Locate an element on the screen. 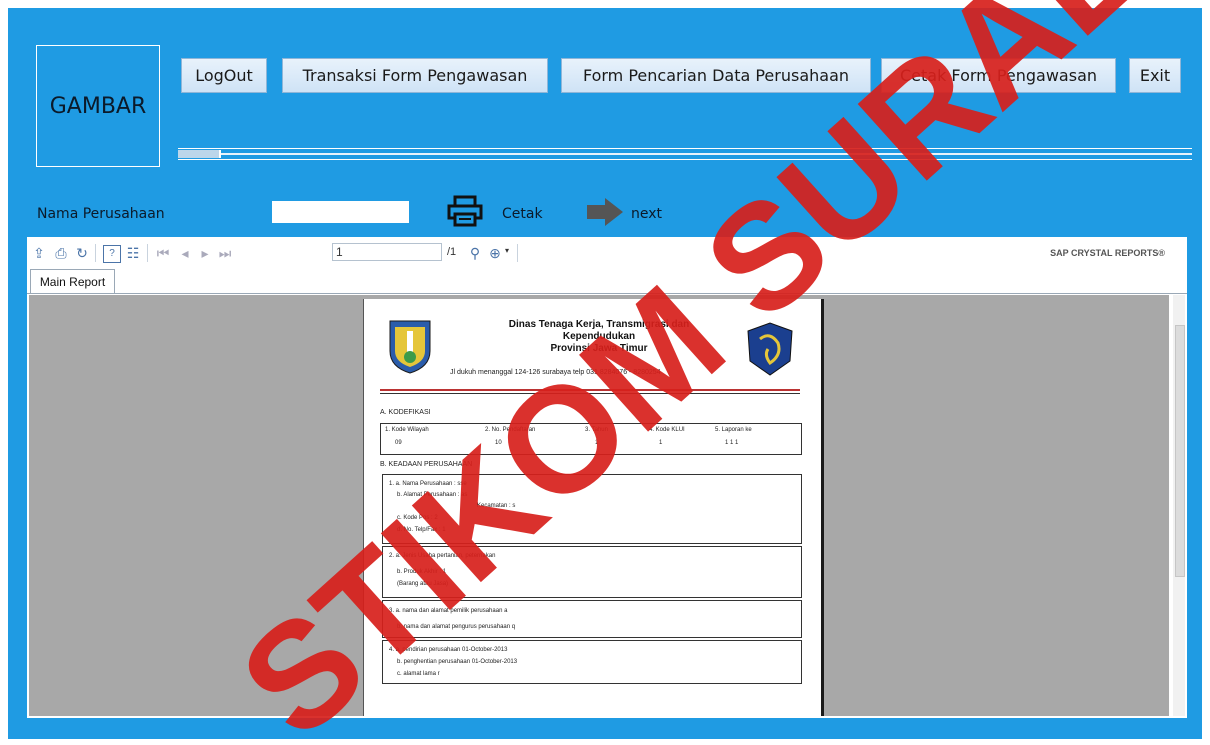 This screenshot has width=1210, height=745. sap-brand: SAP CRYSTAL REPORTS® is located at coordinates (1107, 253).